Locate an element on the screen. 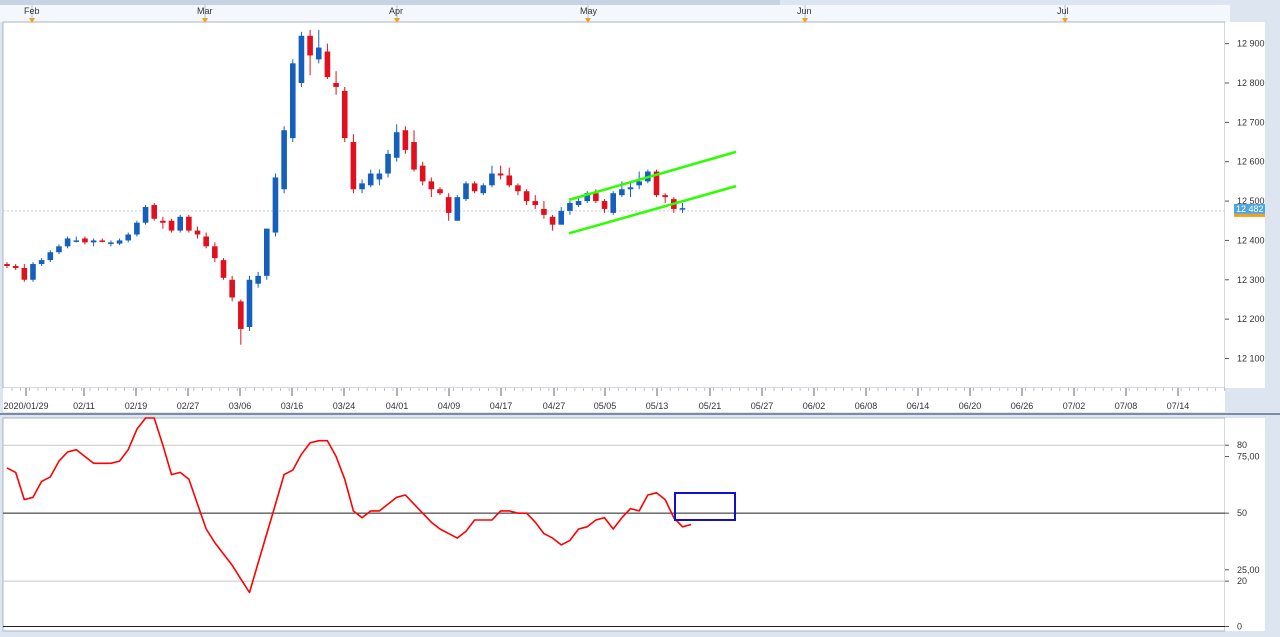 This screenshot has width=1280, height=637. date-tick-label: 07/02 is located at coordinates (1074, 406).